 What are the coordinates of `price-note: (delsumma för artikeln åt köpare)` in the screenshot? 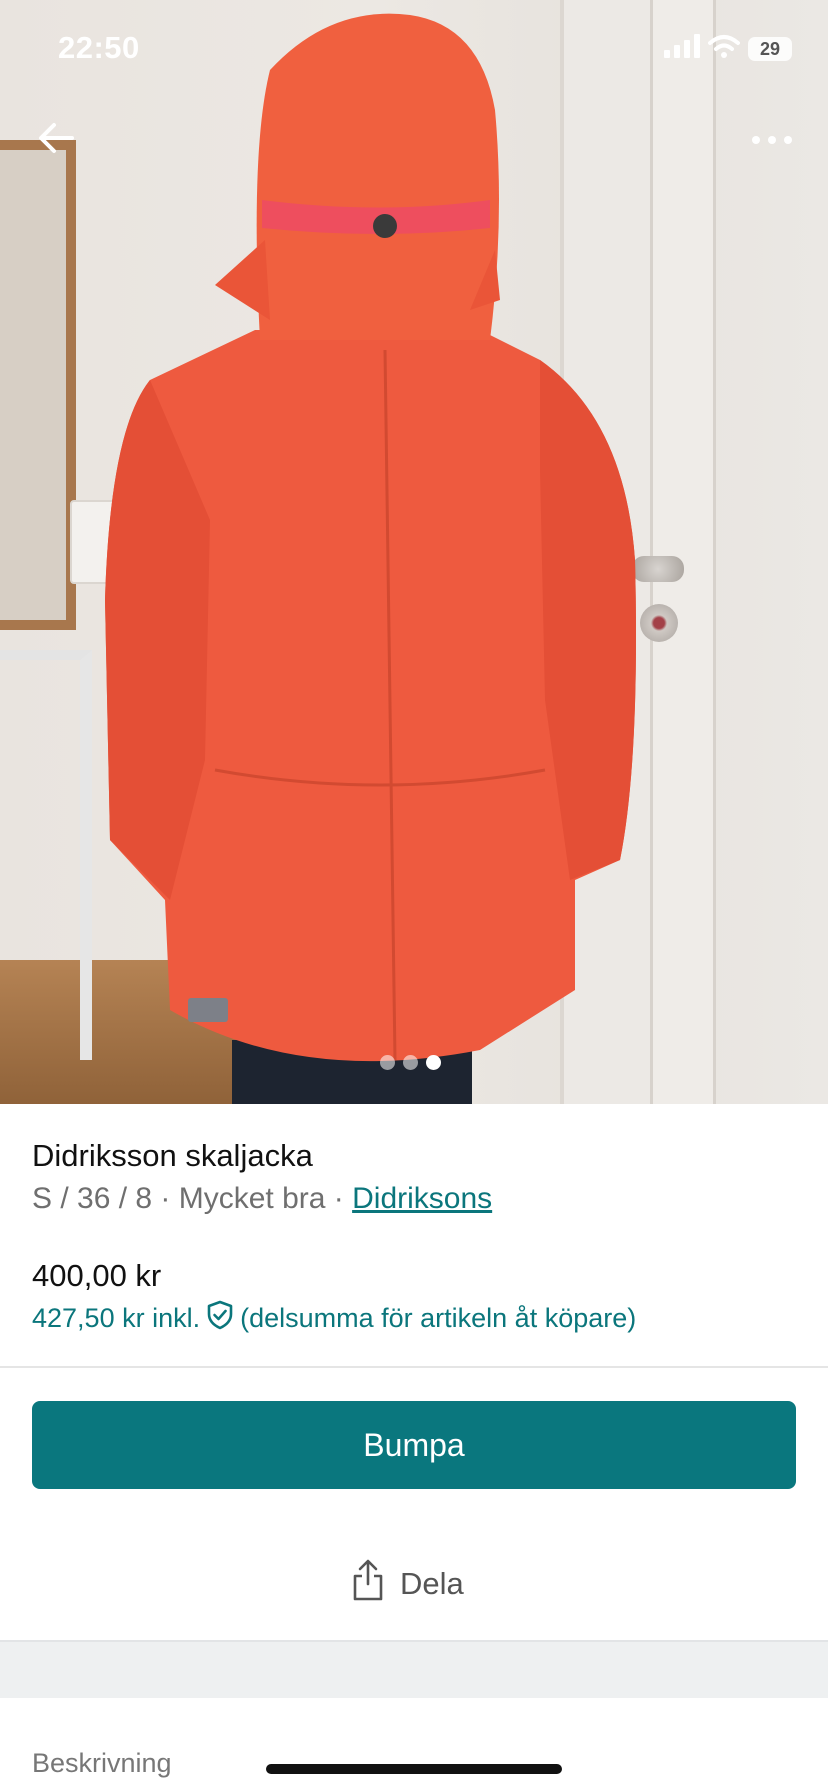 It's located at (438, 1318).